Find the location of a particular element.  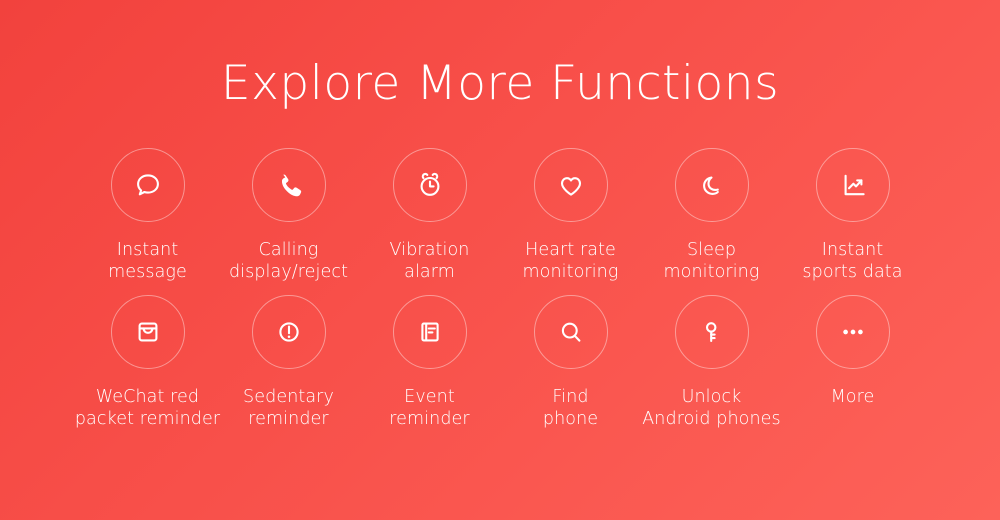

feature-label: Vibration alarm is located at coordinates (430, 261).